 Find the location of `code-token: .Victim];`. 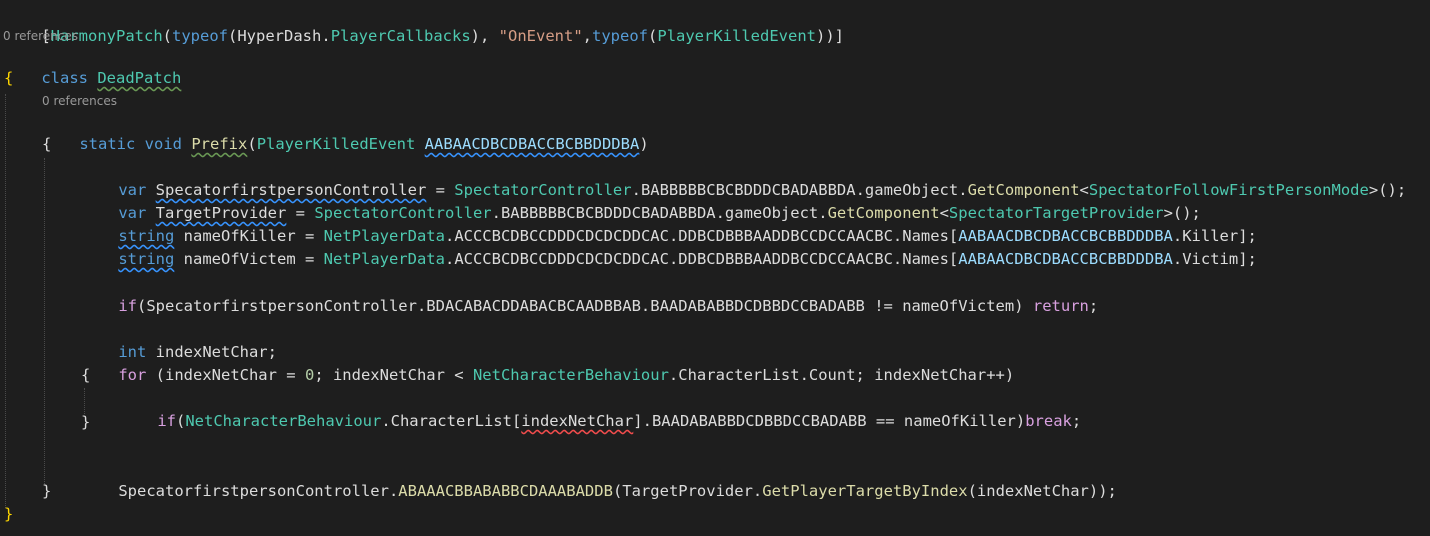

code-token: .Victim]; is located at coordinates (1214, 259).